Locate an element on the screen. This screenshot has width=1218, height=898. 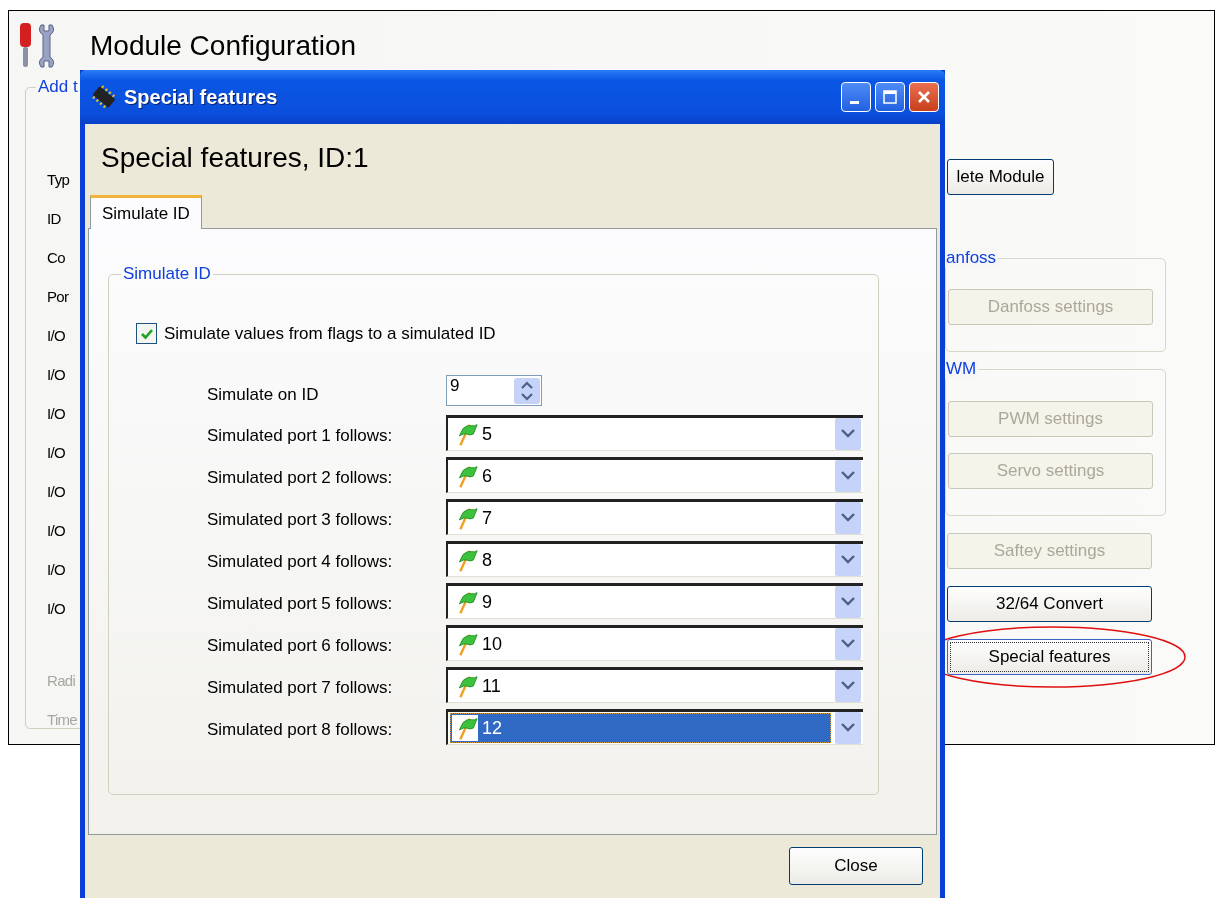
number-spinner: 9 is located at coordinates (494, 390).